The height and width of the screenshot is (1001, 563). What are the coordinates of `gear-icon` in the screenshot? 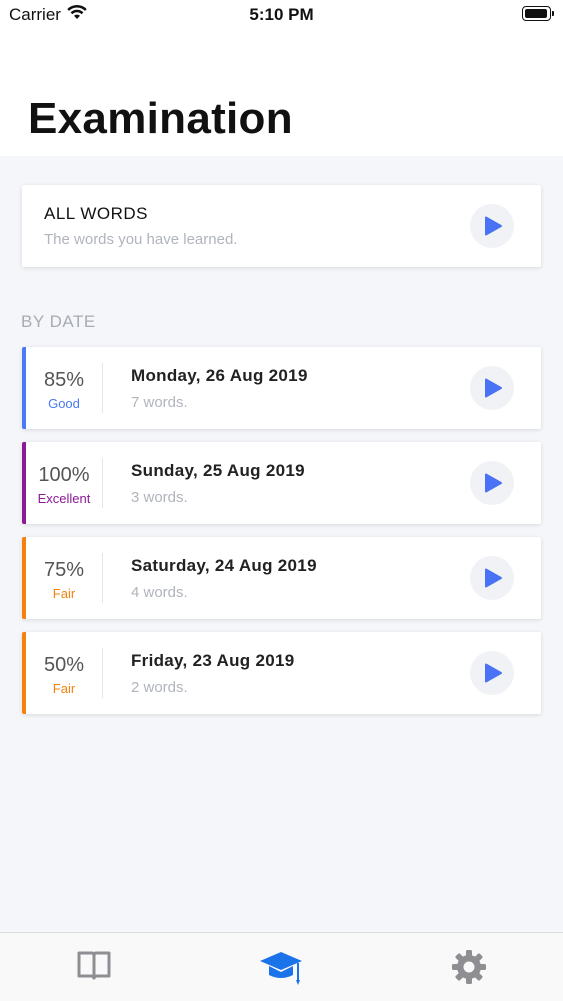 It's located at (469, 967).